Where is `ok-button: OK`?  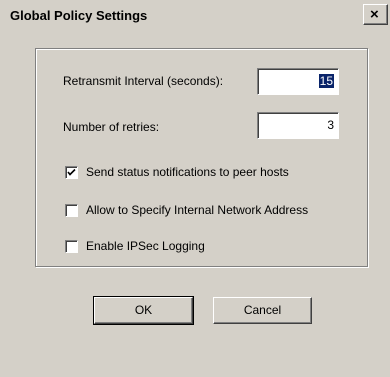
ok-button: OK is located at coordinates (143, 310).